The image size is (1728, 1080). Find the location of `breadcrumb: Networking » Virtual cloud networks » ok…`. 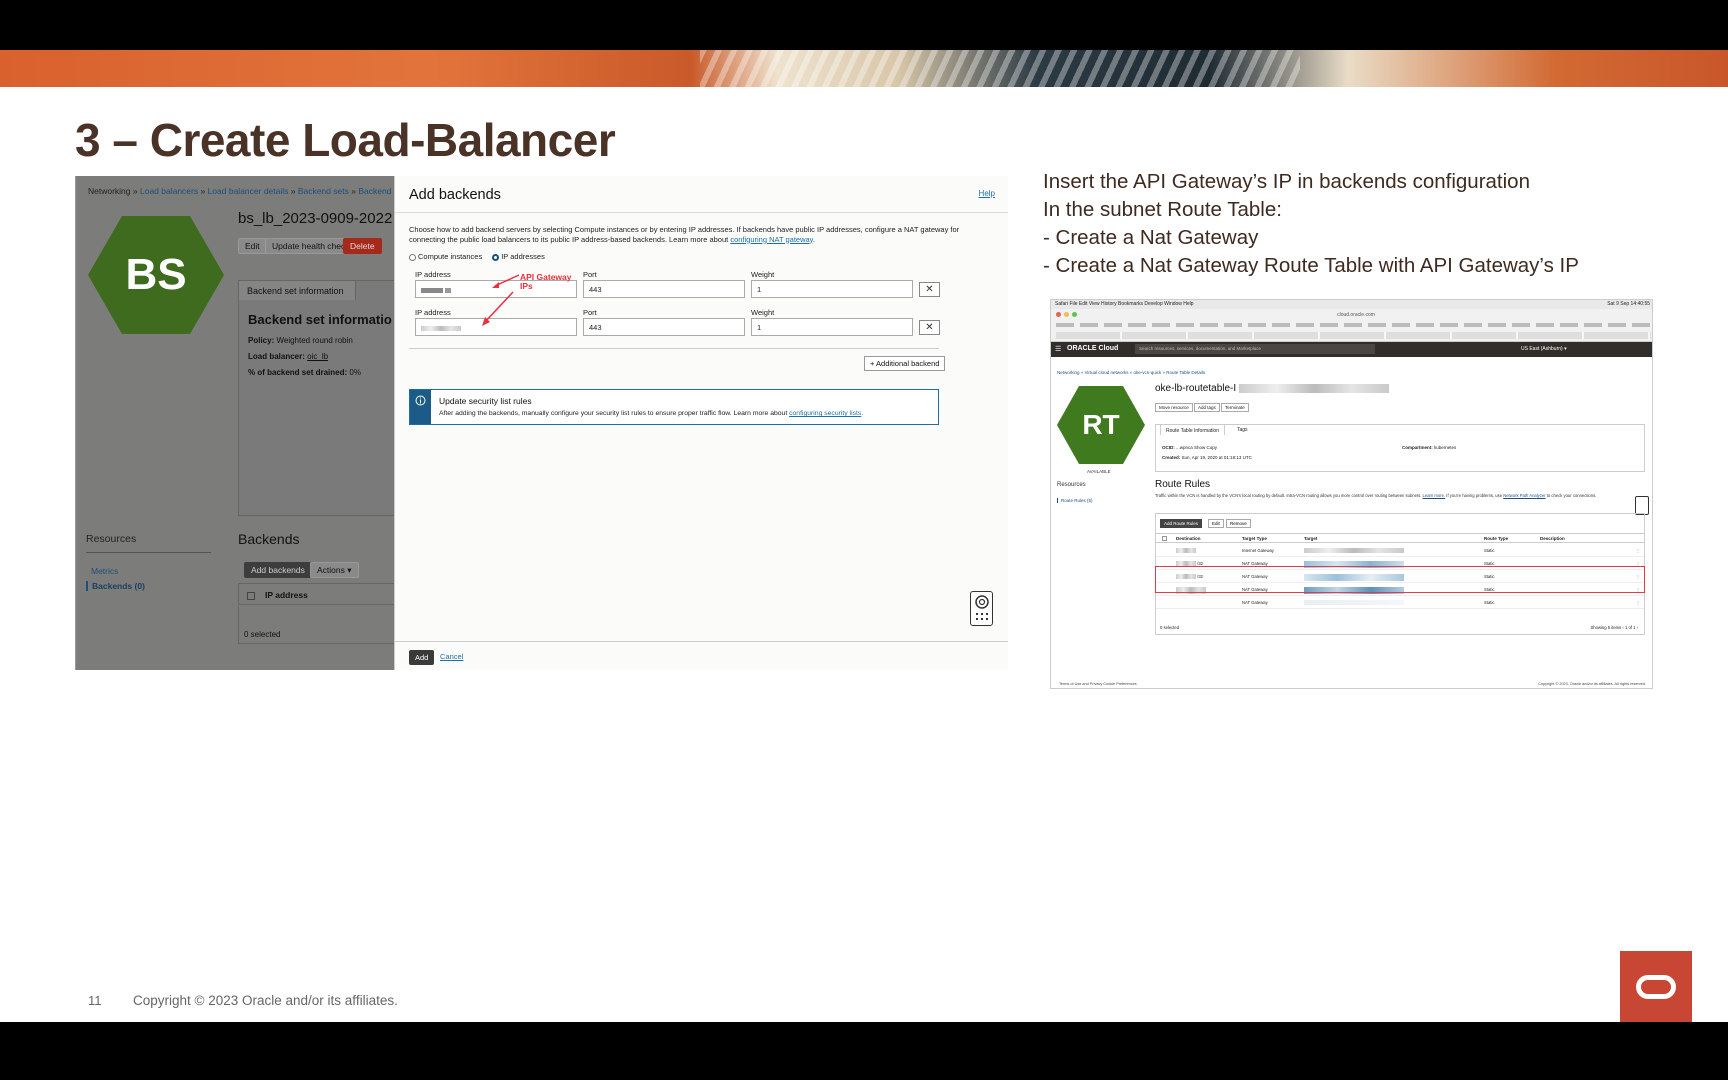

breadcrumb: Networking » Virtual cloud networks » ok… is located at coordinates (1131, 372).